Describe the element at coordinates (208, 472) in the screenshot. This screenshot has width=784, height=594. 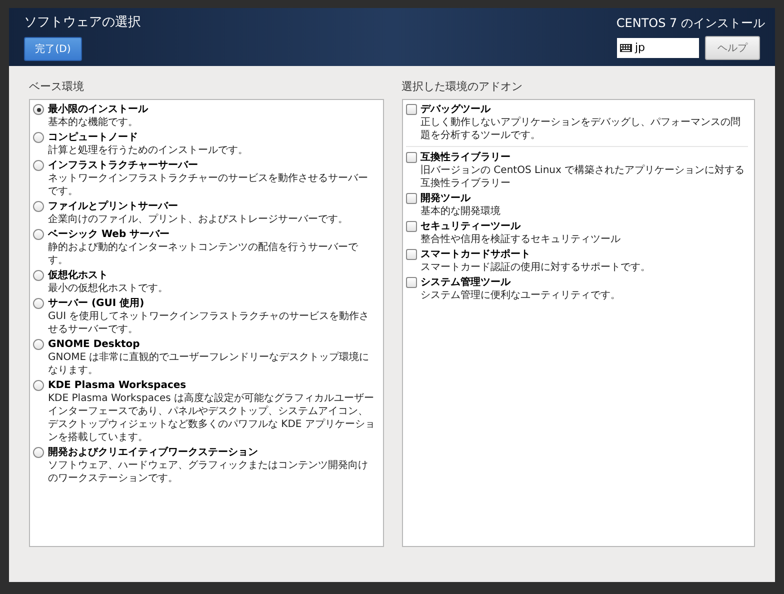
I see `option-description: ソフトウェア、ハードウェア、グラフィックまたはコンテンツ開発向けのワークステーションです。` at that location.